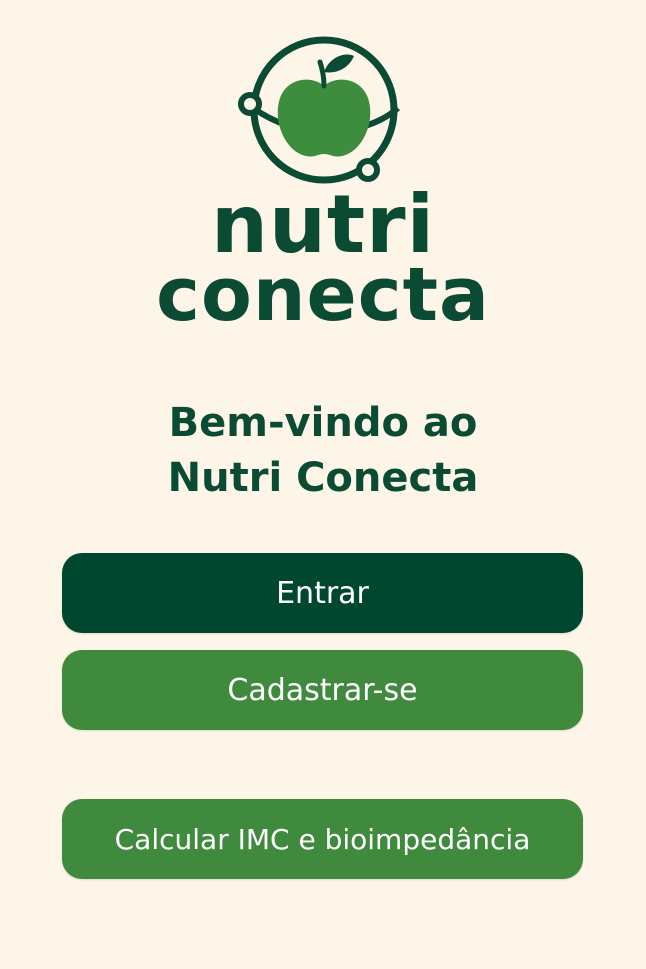 The width and height of the screenshot is (646, 969). Describe the element at coordinates (323, 295) in the screenshot. I see `brand-wordmark-line2: conecta` at that location.